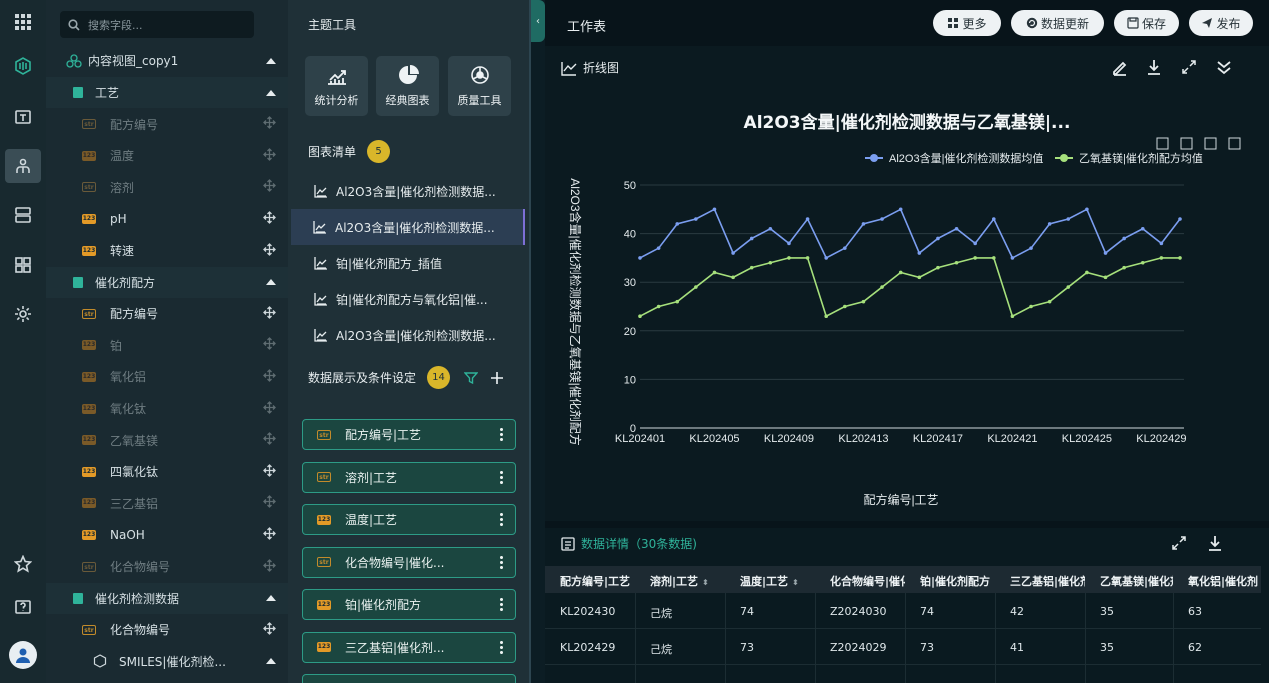 Image resolution: width=1269 pixels, height=683 pixels. Describe the element at coordinates (23, 166) in the screenshot. I see `analysis-icon` at that location.